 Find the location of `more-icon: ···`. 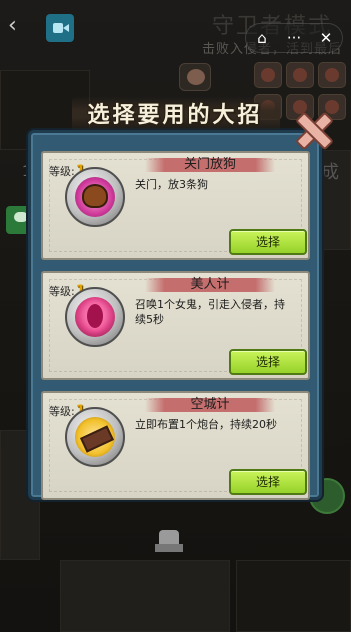

more-icon: ··· is located at coordinates (294, 38).